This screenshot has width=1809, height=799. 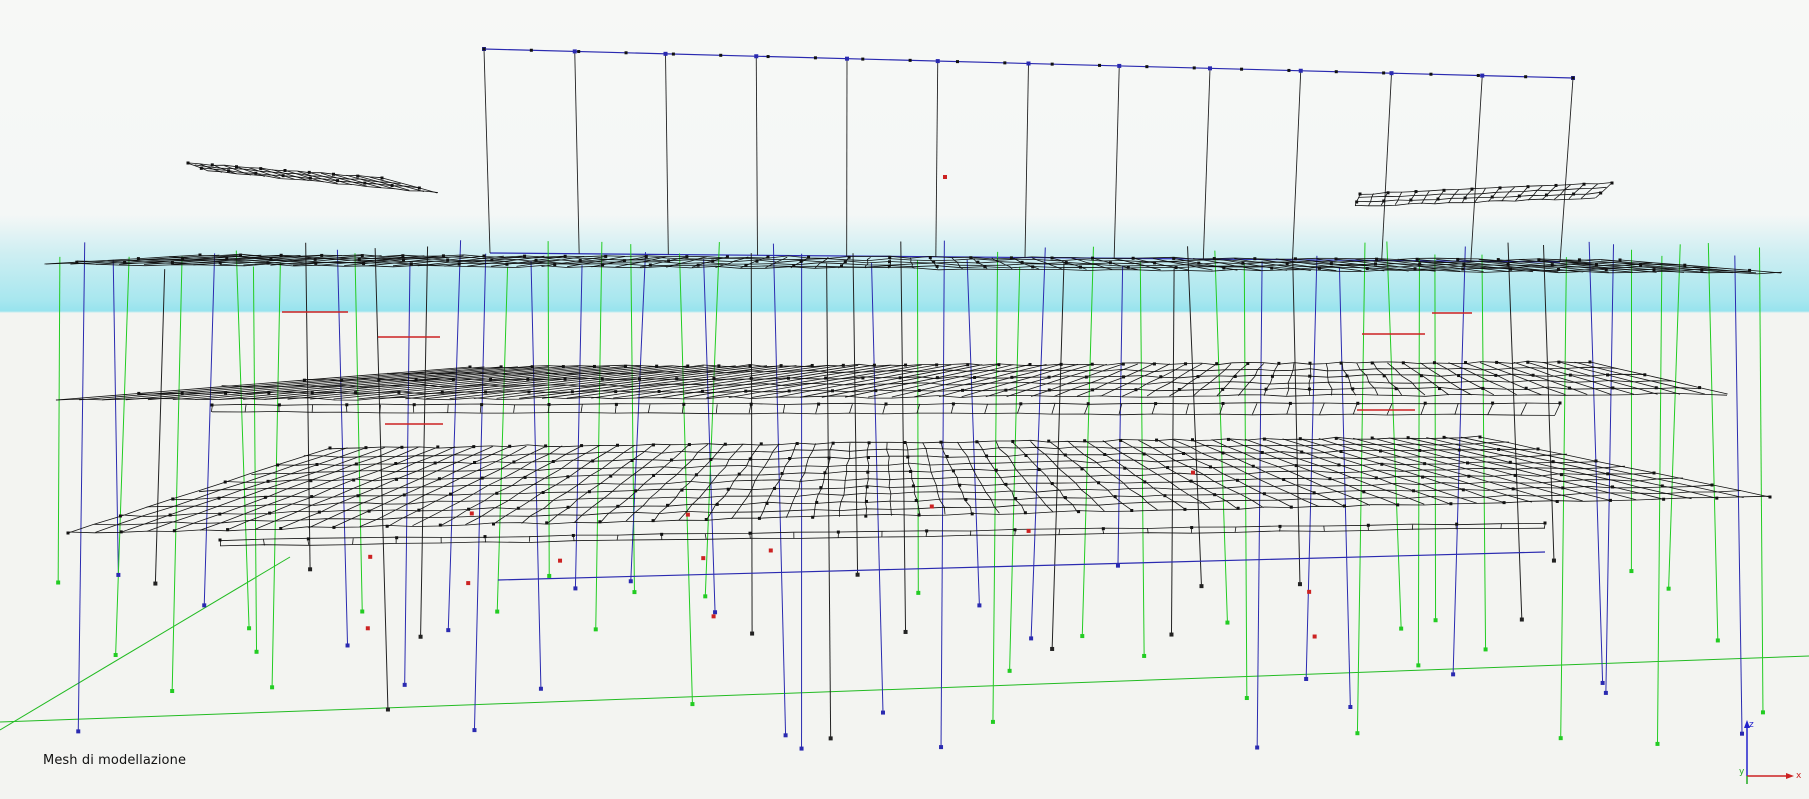 I want to click on axis-gizmo: z x y, so click(x=1767, y=752).